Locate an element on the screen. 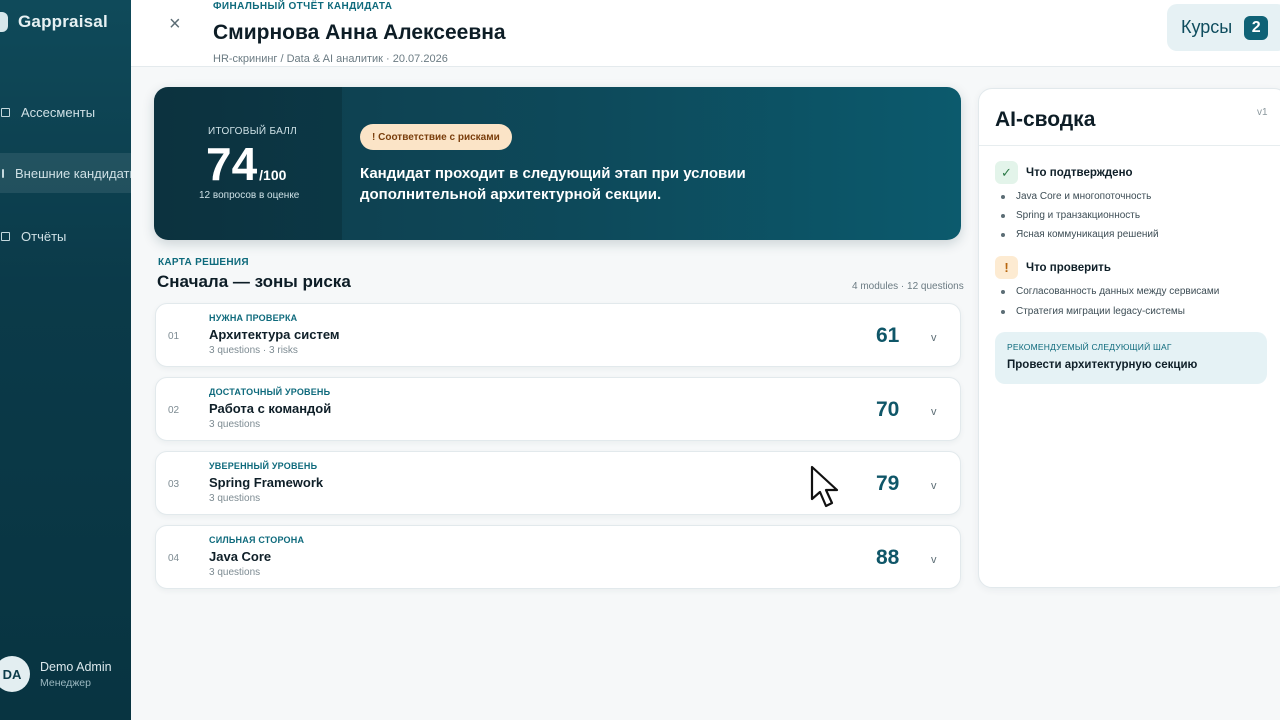  user-profile: DA Demo Admin Менеджер is located at coordinates (56, 674).